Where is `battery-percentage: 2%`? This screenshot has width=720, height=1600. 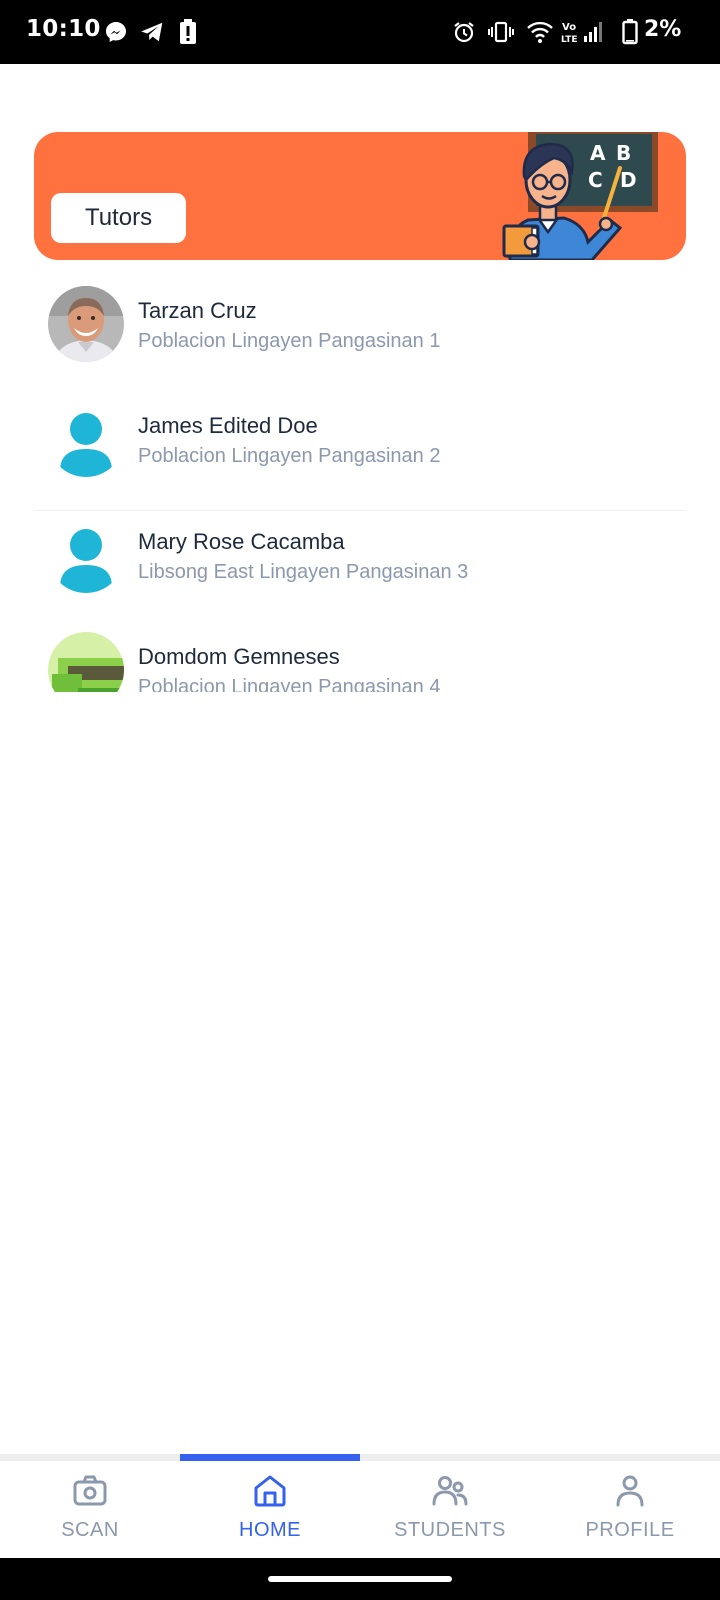 battery-percentage: 2% is located at coordinates (663, 29).